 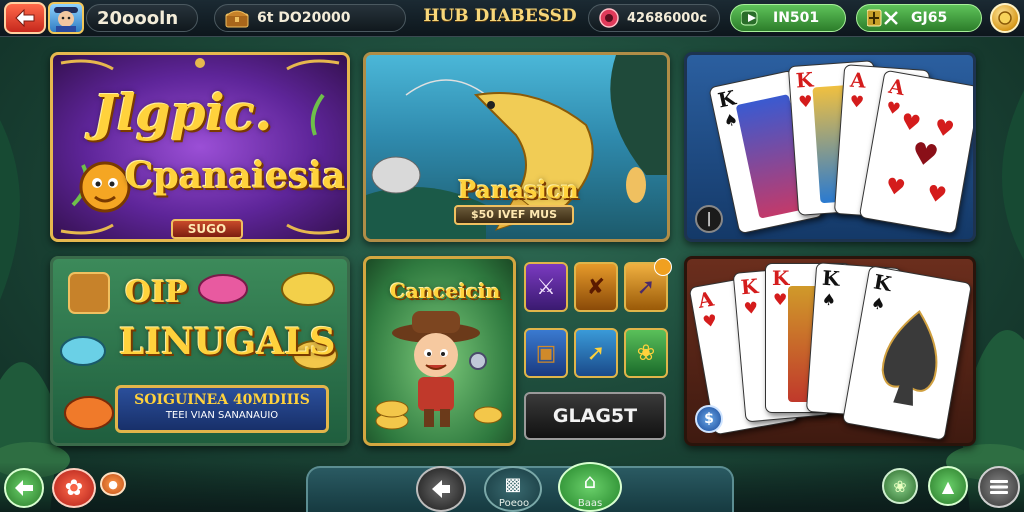 I want to click on magic-title-line1: Jlgpic., so click(x=183, y=112).